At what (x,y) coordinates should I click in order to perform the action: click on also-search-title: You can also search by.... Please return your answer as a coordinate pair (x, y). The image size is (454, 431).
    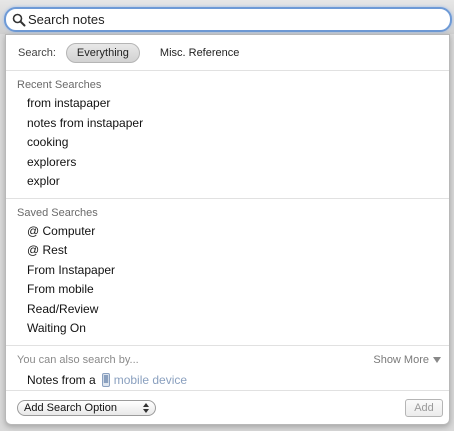
    Looking at the image, I should click on (78, 359).